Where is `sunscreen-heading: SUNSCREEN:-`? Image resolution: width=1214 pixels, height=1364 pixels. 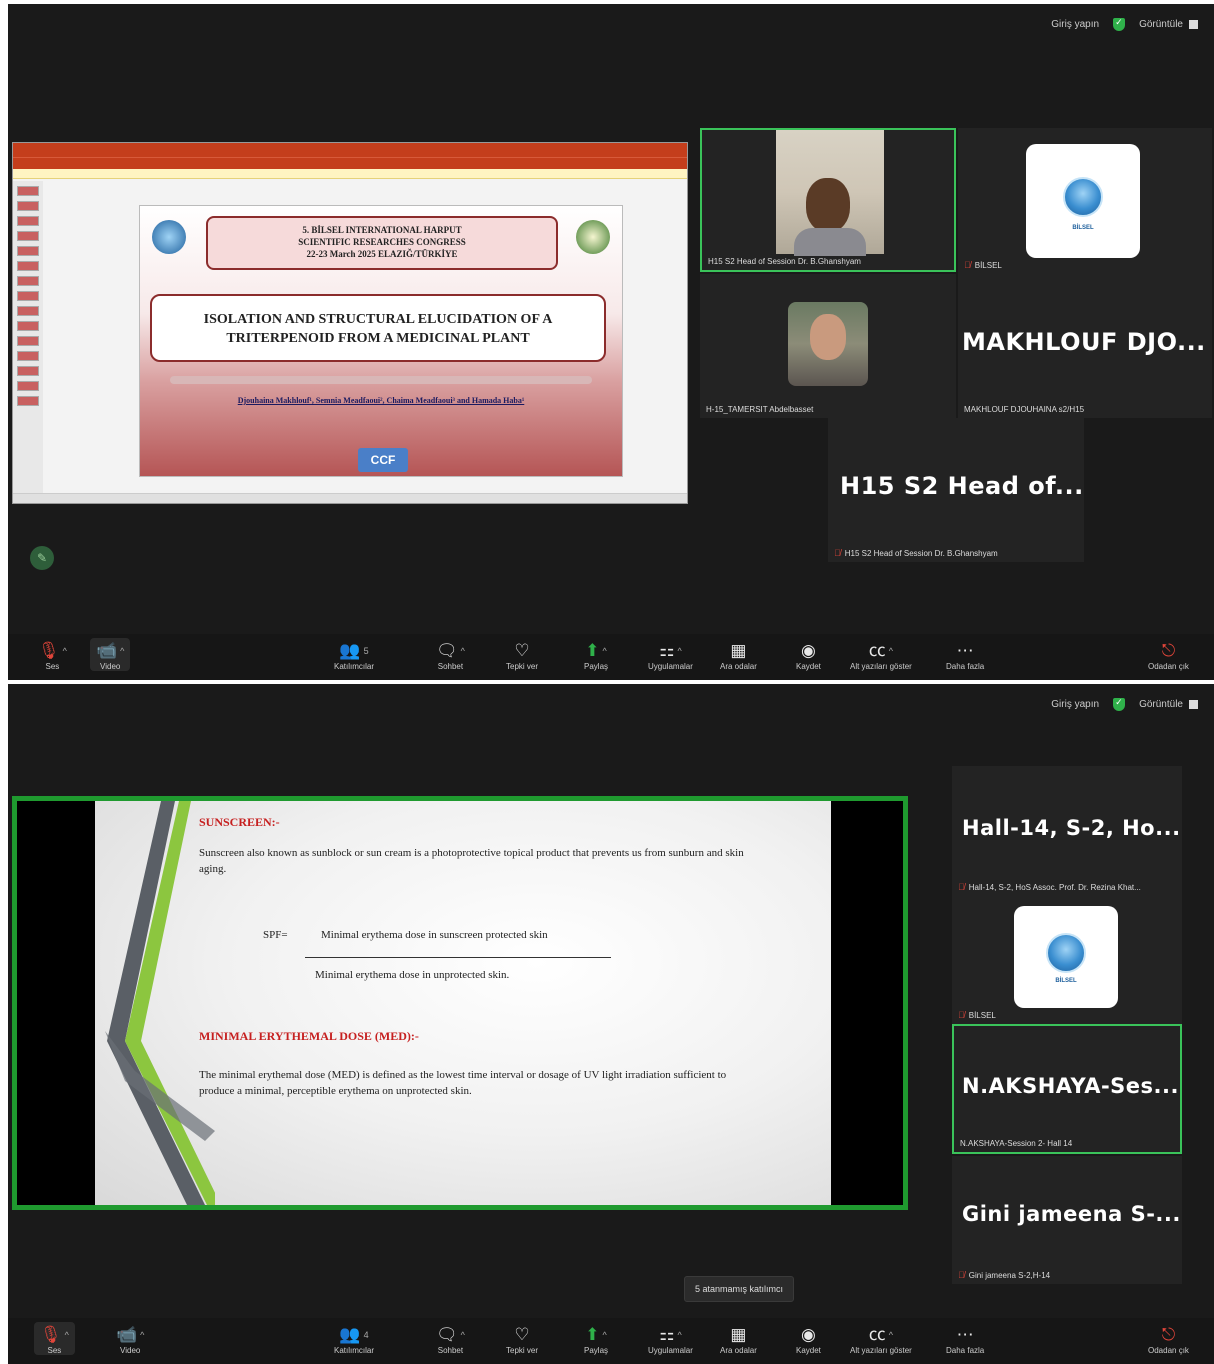 sunscreen-heading: SUNSCREEN:- is located at coordinates (239, 822).